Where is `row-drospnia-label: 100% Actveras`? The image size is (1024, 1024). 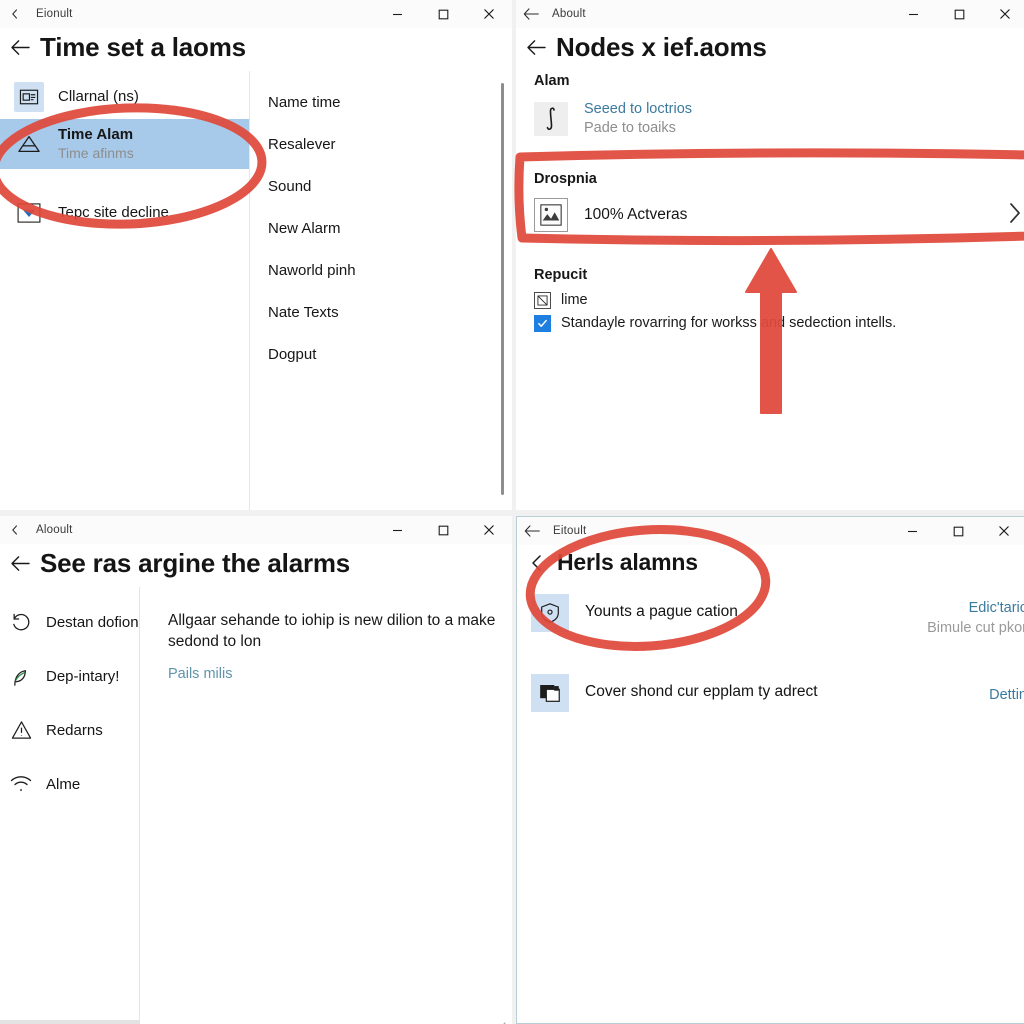 row-drospnia-label: 100% Actveras is located at coordinates (636, 214).